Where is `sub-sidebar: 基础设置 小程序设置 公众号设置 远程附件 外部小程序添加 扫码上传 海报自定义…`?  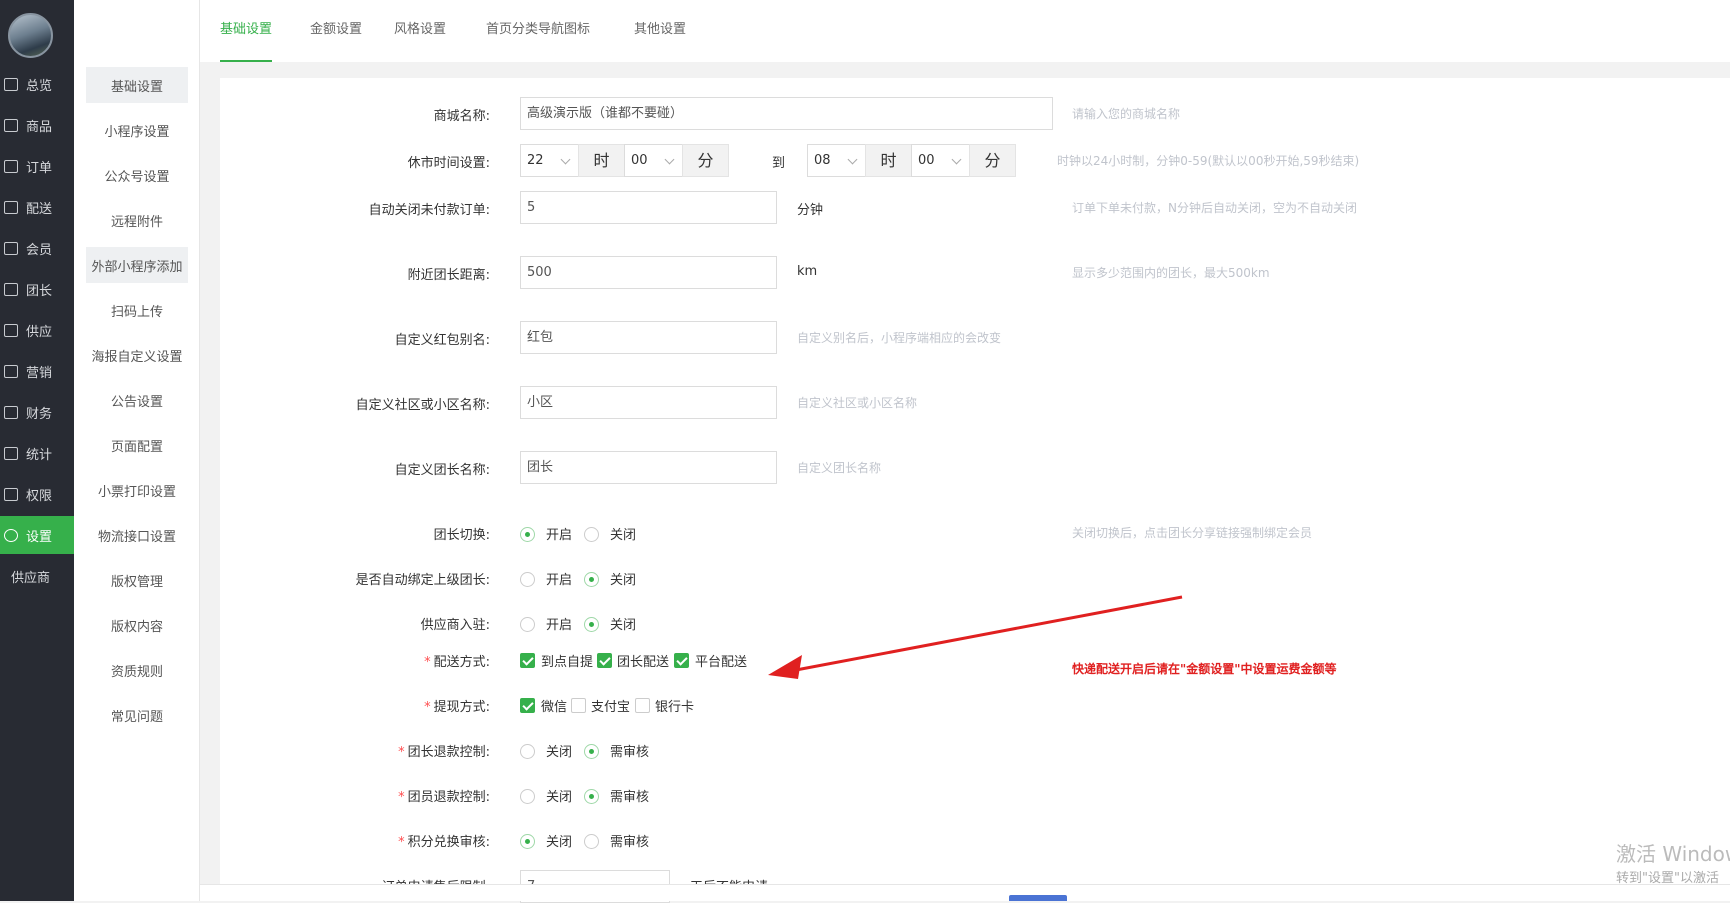 sub-sidebar: 基础设置 小程序设置 公众号设置 远程附件 外部小程序添加 扫码上传 海报自定义… is located at coordinates (137, 450).